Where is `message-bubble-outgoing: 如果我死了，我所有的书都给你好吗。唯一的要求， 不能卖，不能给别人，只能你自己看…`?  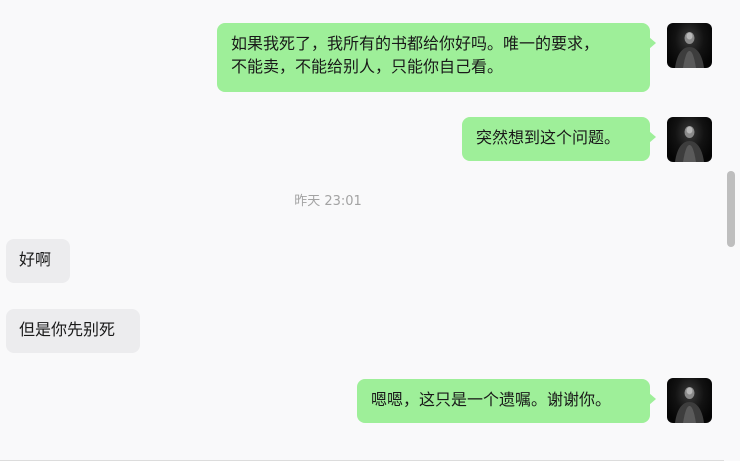
message-bubble-outgoing: 如果我死了，我所有的书都给你好吗。唯一的要求， 不能卖，不能给别人，只能你自己看… is located at coordinates (436, 57).